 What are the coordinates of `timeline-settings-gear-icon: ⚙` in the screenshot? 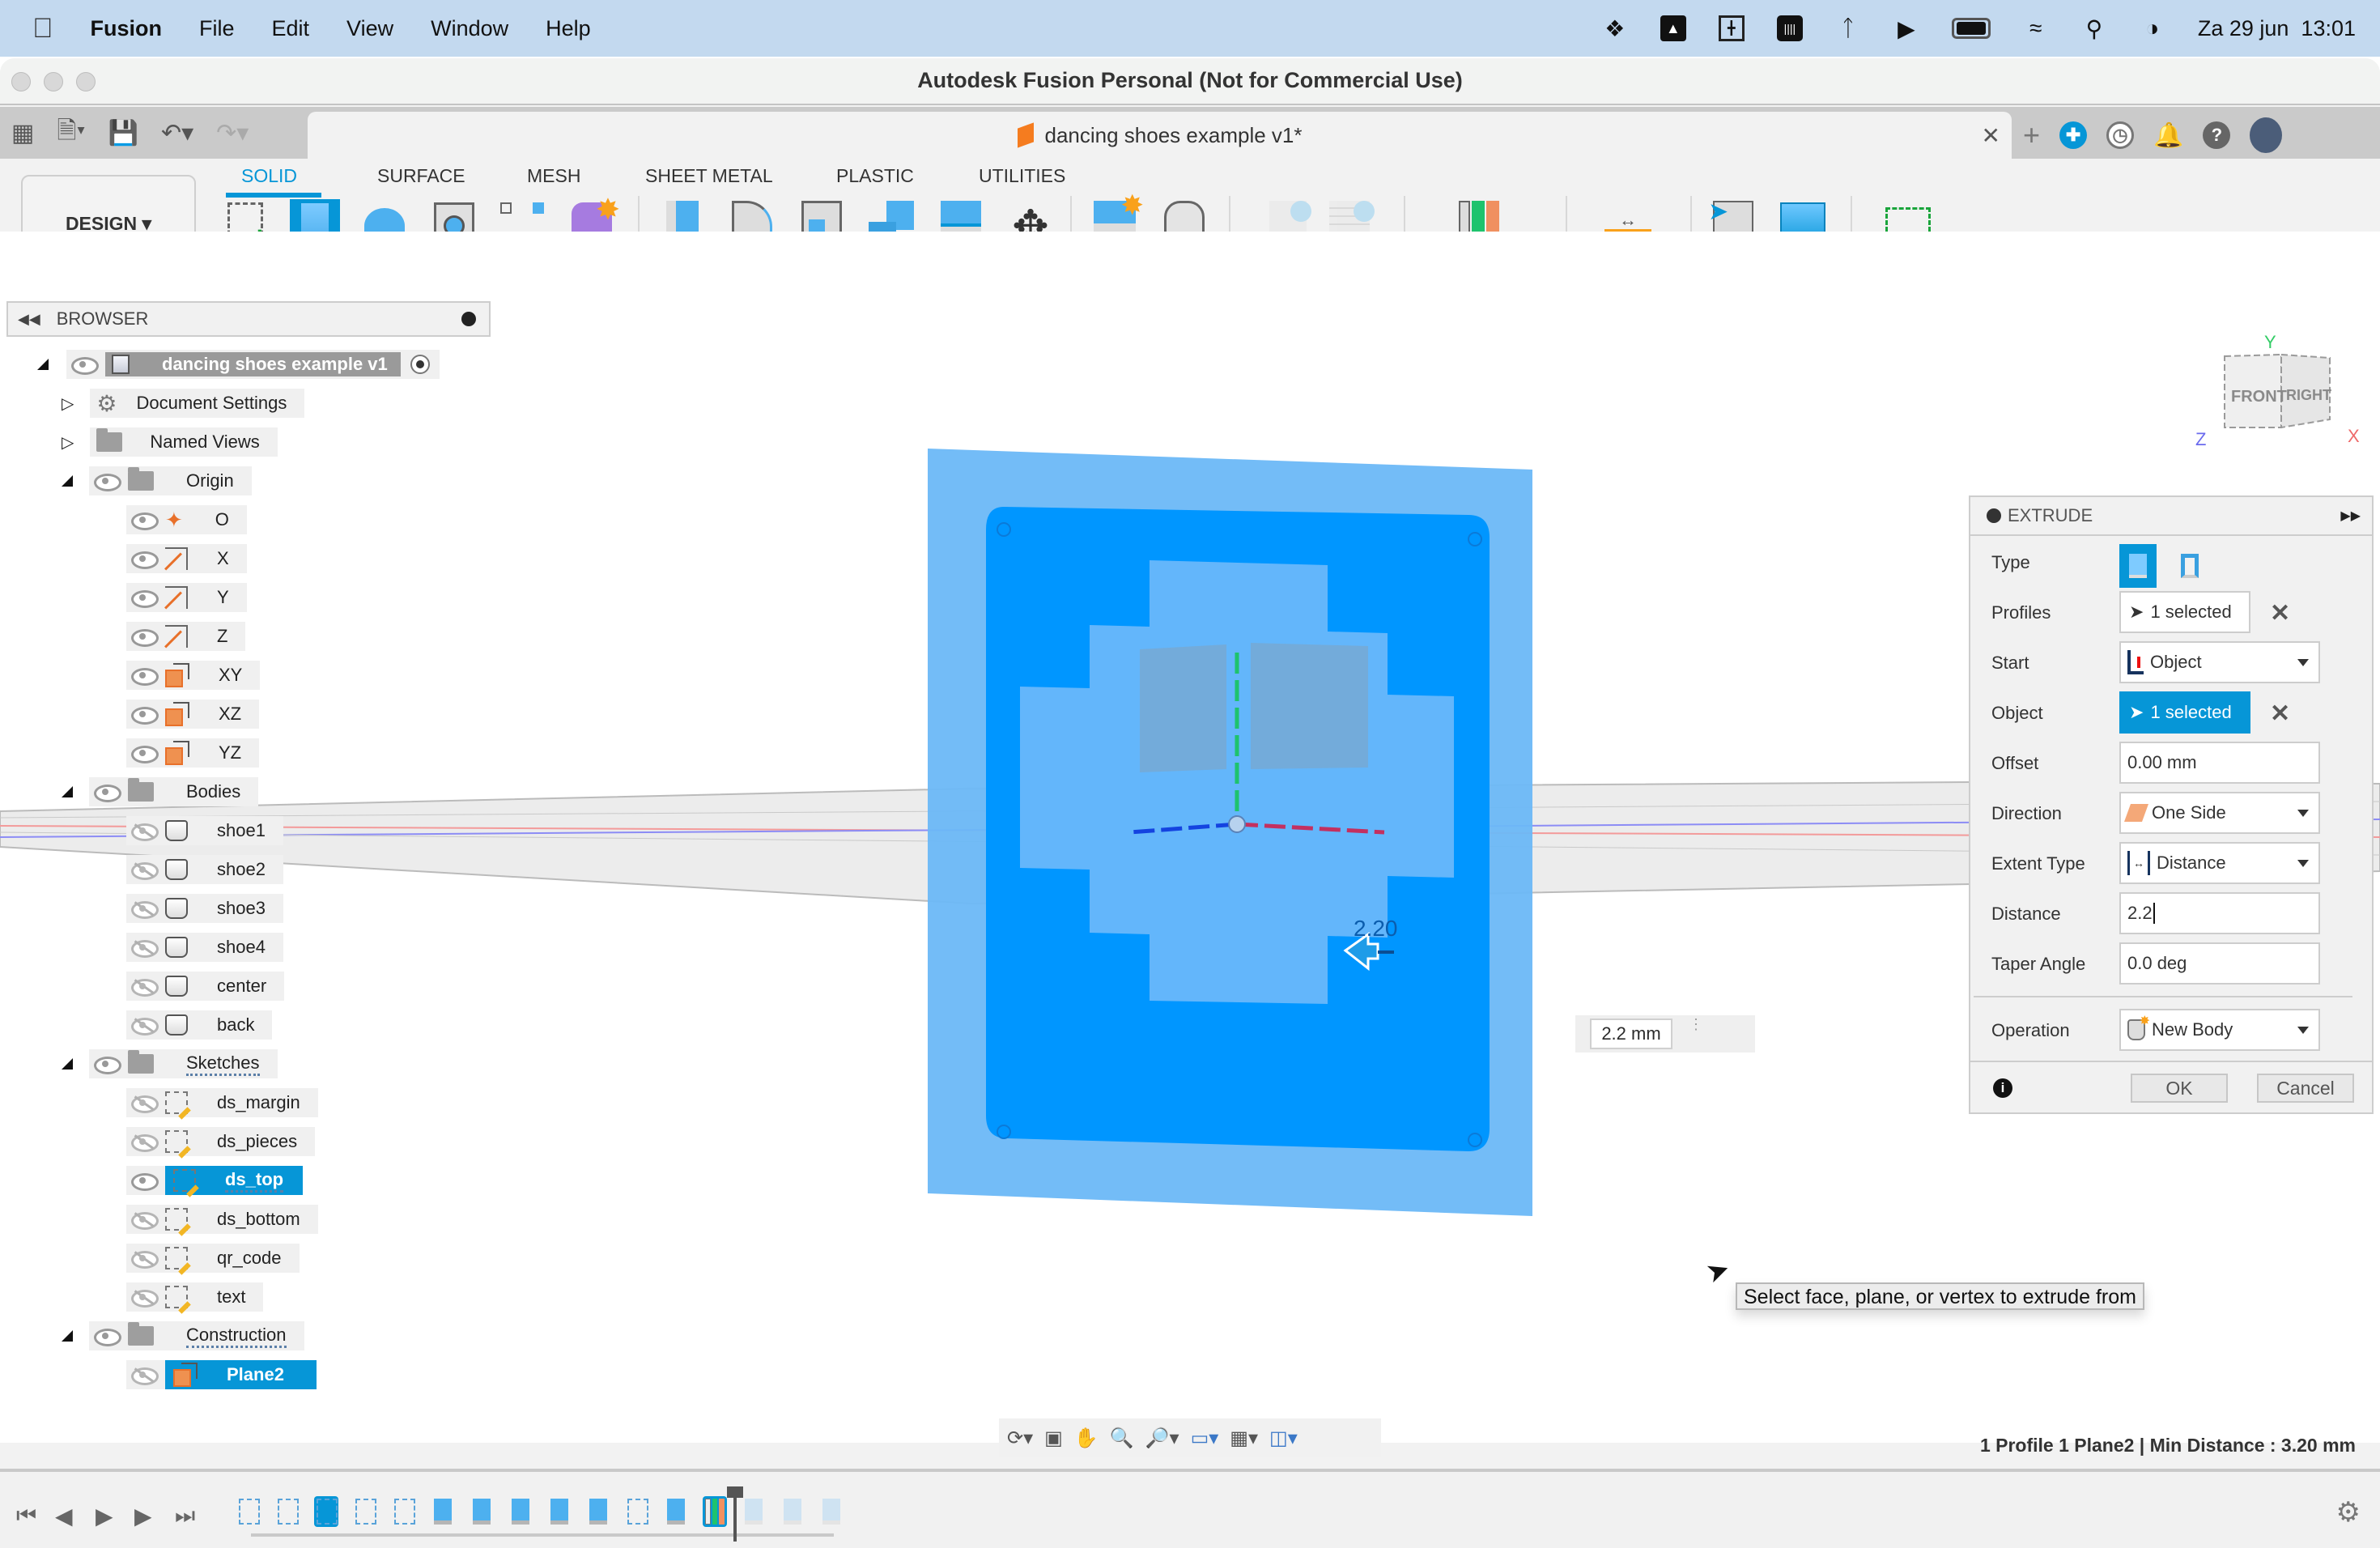 It's located at (2348, 1512).